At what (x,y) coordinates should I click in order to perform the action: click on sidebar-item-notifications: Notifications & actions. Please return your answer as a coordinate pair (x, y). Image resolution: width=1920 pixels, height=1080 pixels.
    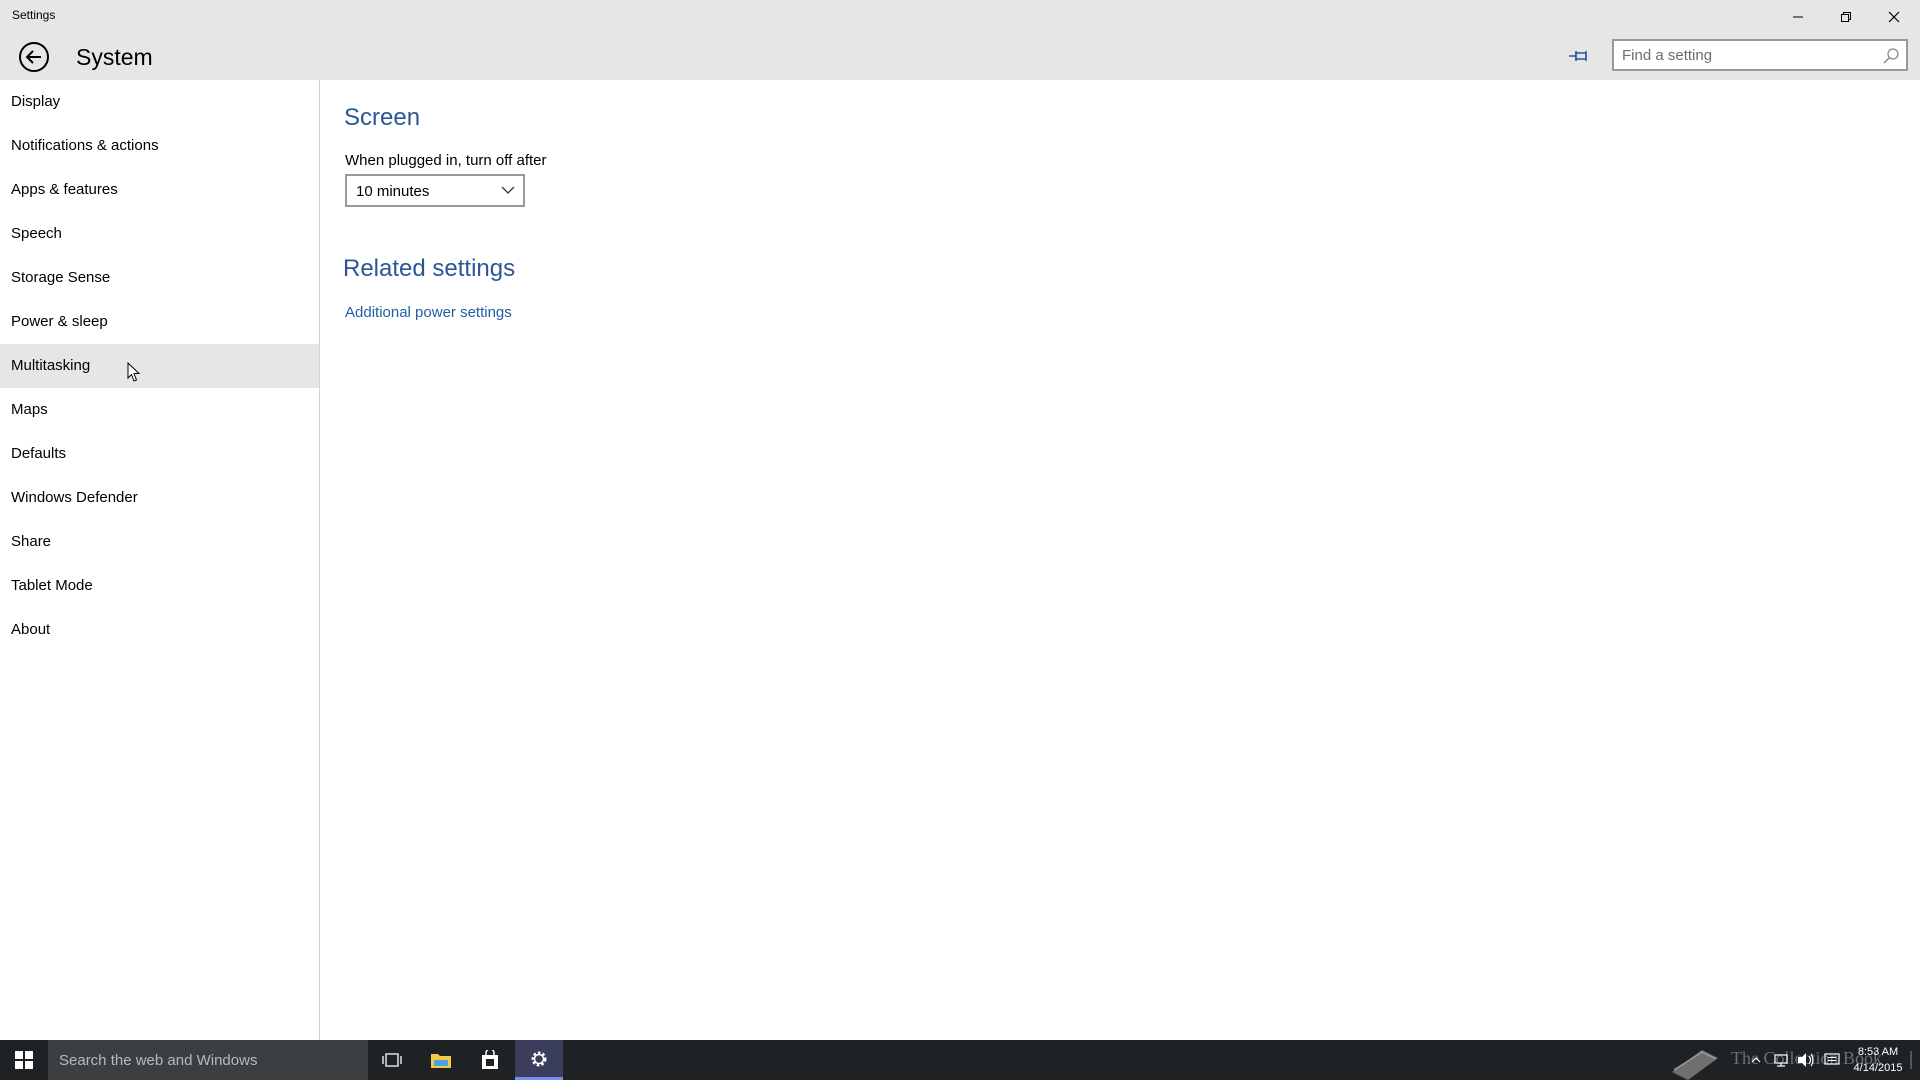
    Looking at the image, I should click on (159, 146).